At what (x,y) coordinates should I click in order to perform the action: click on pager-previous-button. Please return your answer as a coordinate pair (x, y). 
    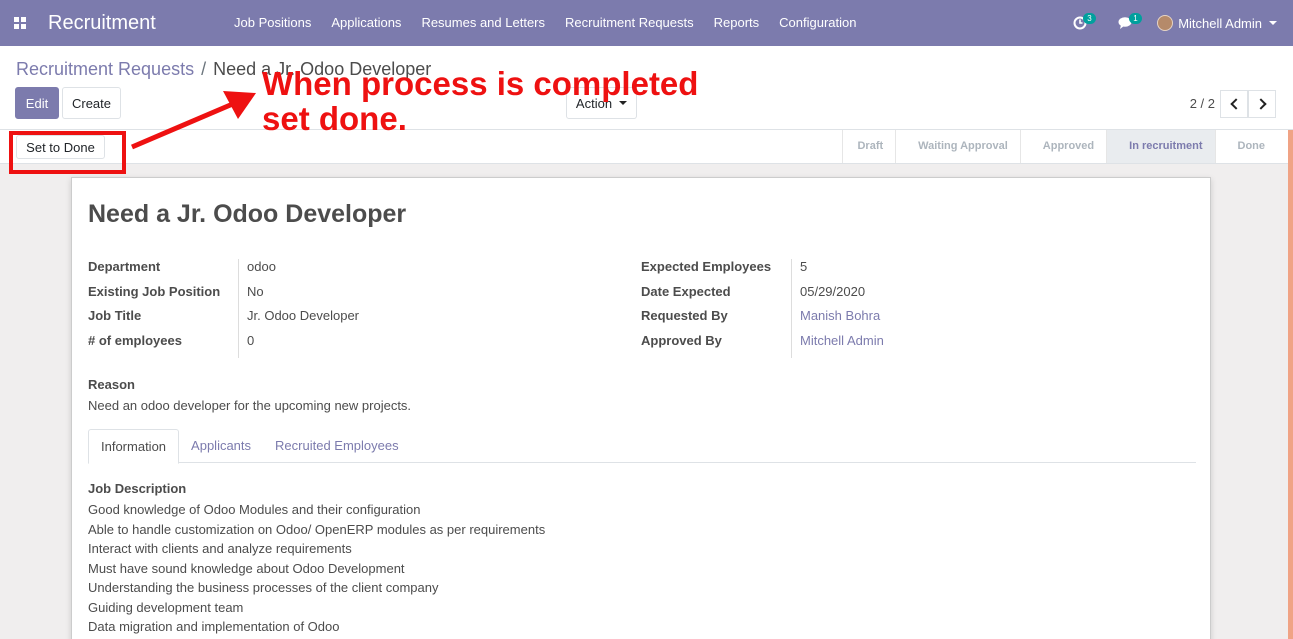
    Looking at the image, I should click on (1234, 104).